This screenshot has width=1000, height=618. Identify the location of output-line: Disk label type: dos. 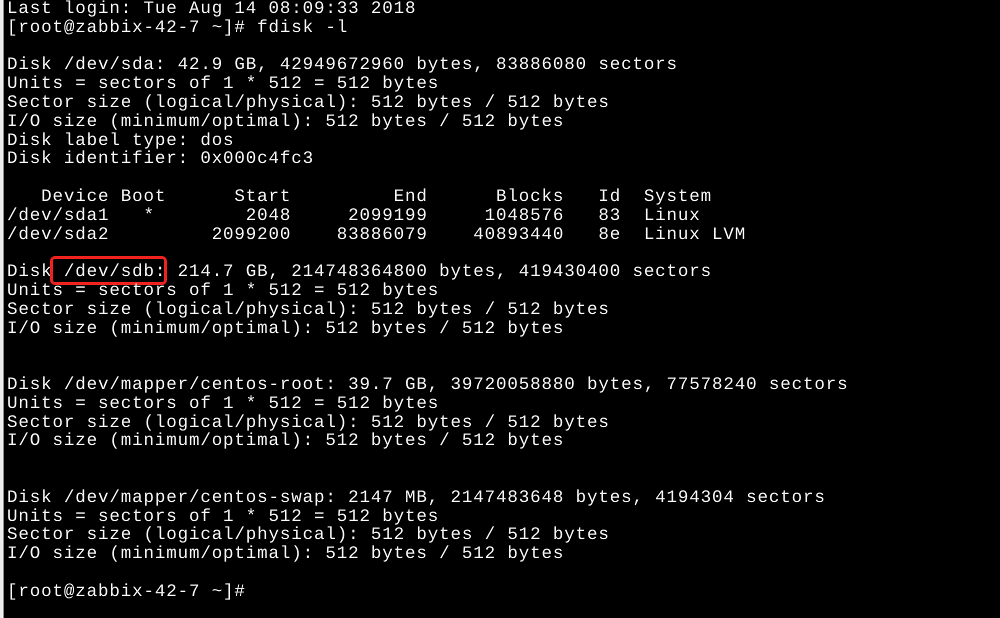
(120, 141).